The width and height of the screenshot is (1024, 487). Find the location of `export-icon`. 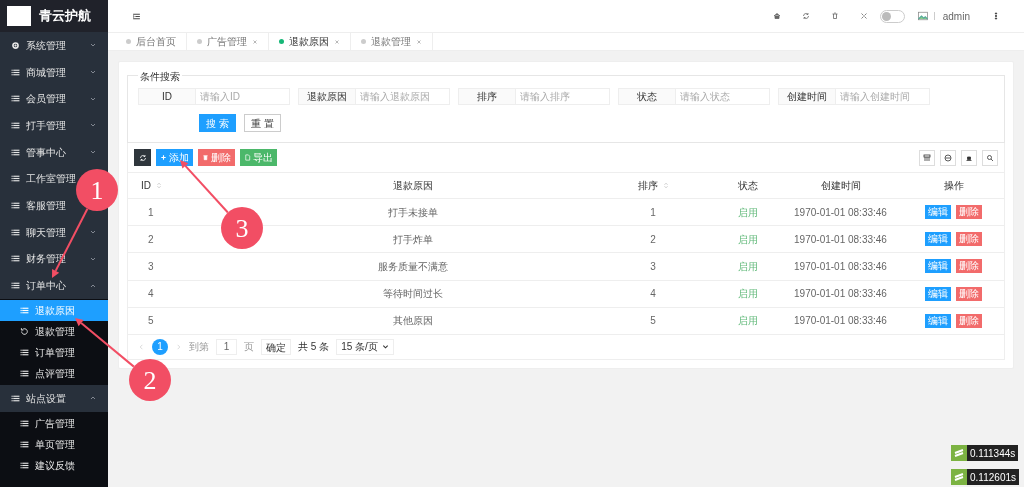

export-icon is located at coordinates (969, 157).